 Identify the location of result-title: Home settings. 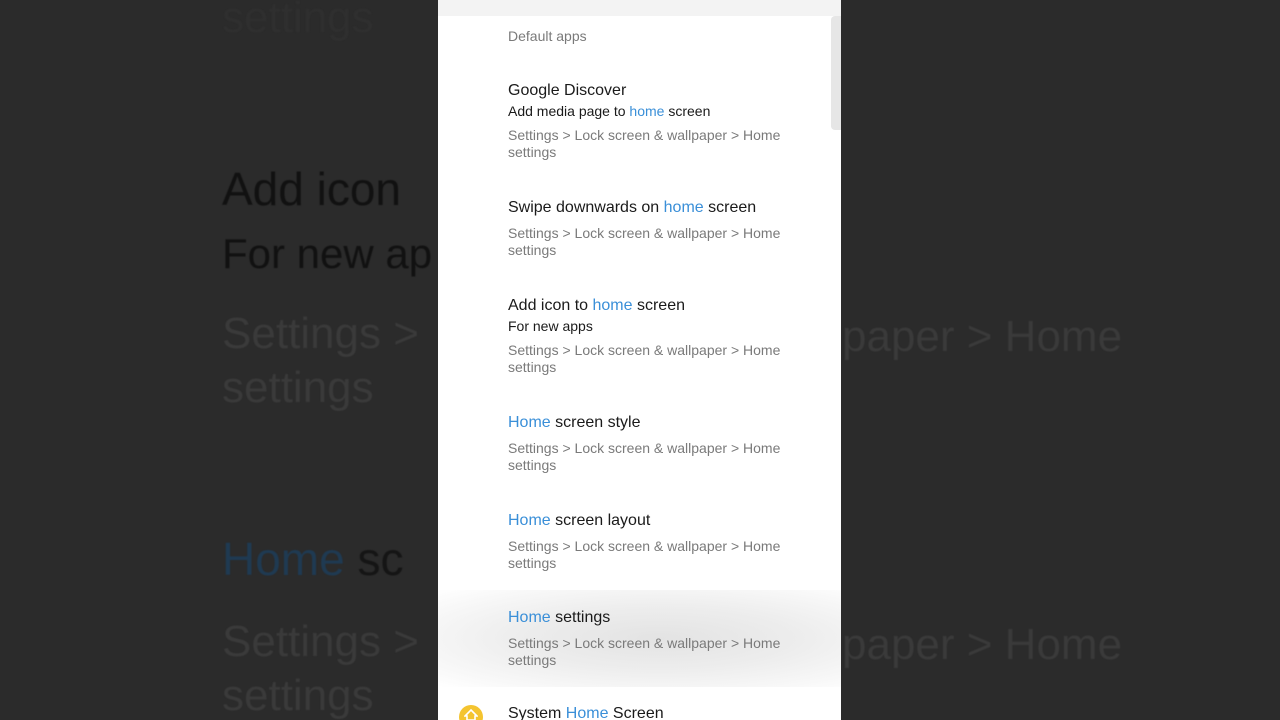
(668, 618).